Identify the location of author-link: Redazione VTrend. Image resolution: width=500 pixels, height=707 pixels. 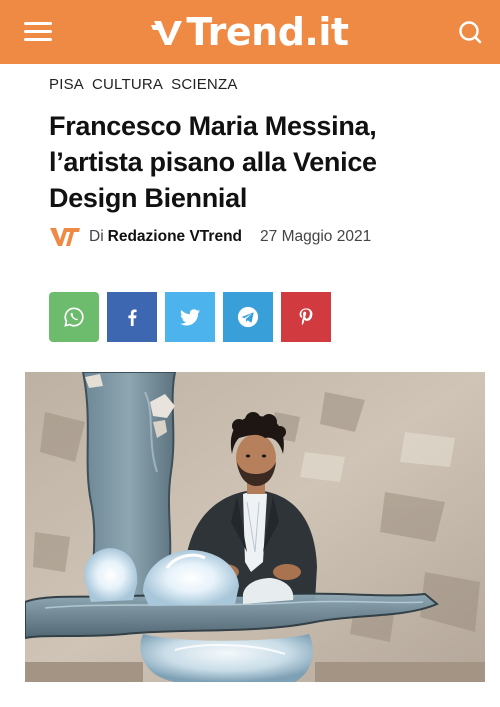
(175, 237).